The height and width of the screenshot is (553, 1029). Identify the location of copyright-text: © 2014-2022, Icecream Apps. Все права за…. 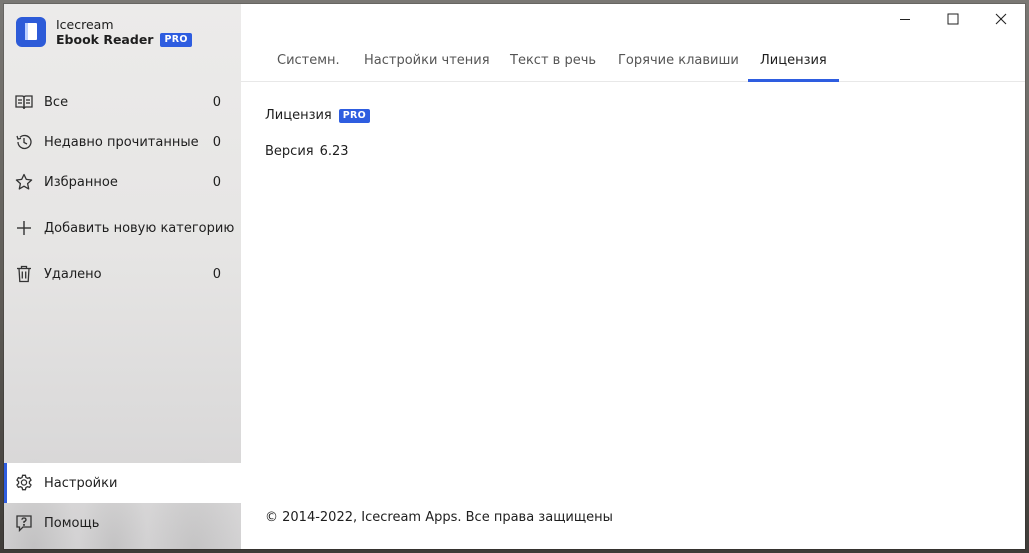
(439, 517).